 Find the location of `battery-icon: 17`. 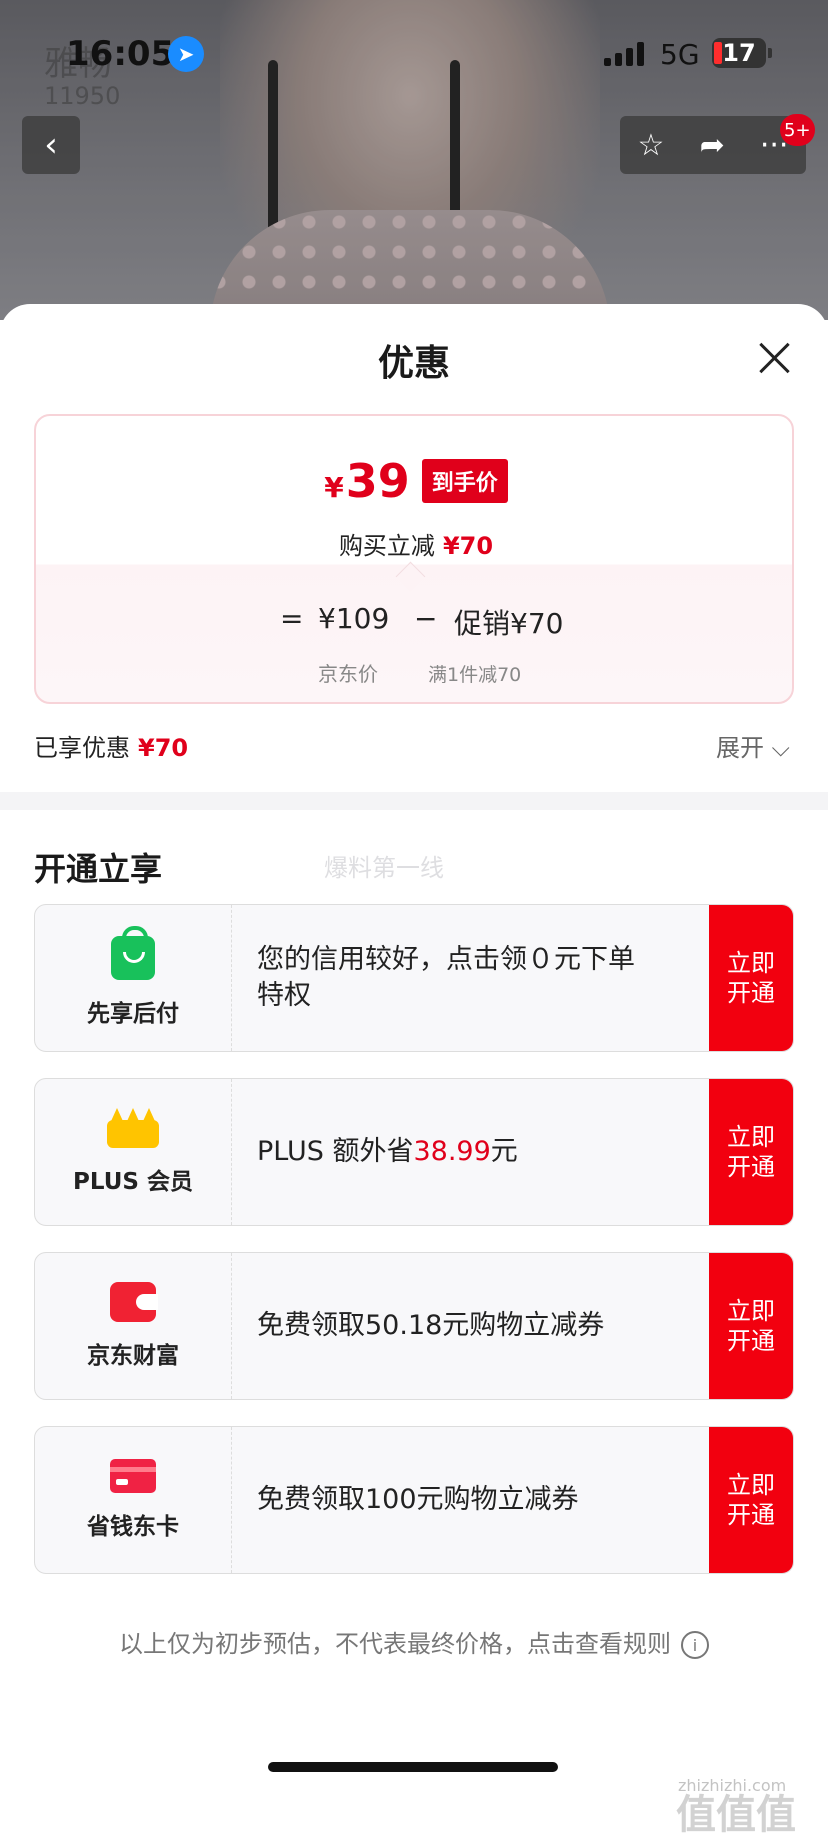

battery-icon: 17 is located at coordinates (742, 53).